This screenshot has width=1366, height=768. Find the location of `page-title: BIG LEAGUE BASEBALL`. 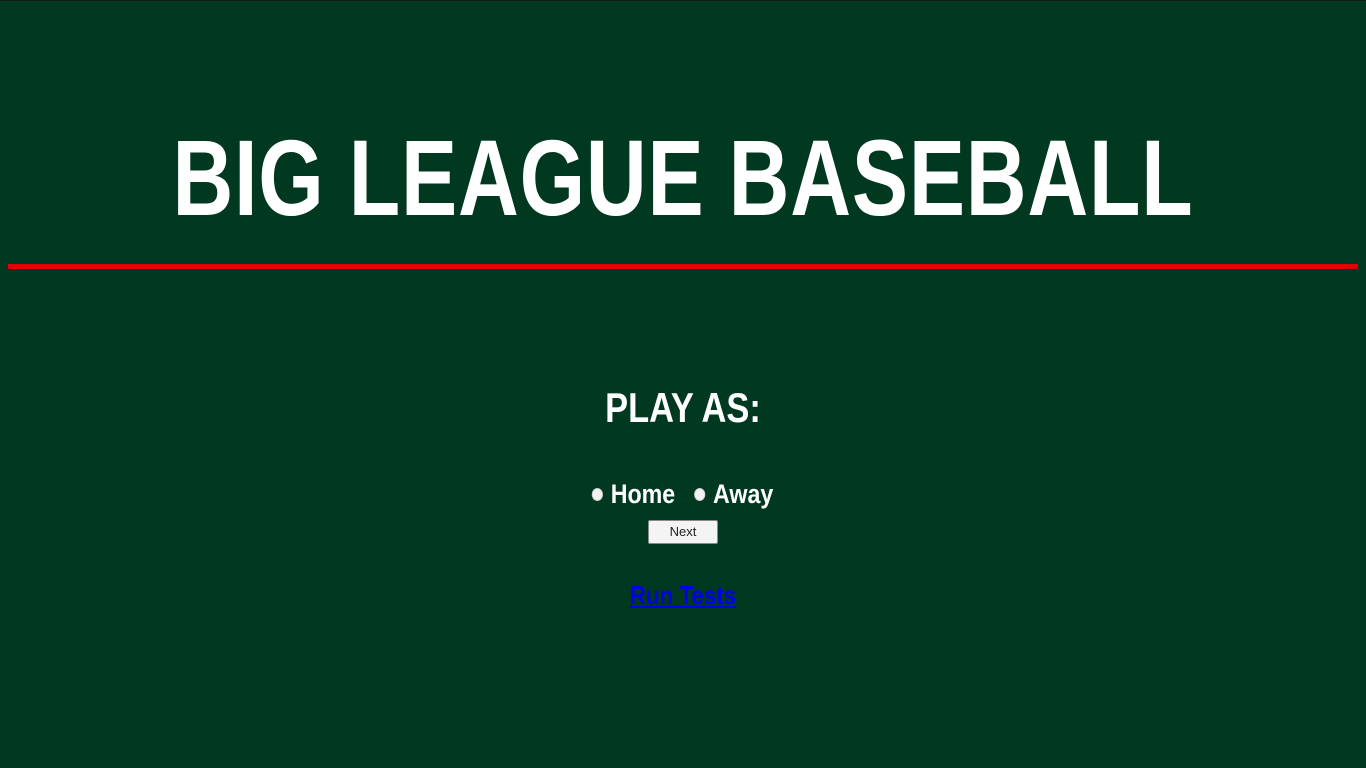

page-title: BIG LEAGUE BASEBALL is located at coordinates (683, 177).